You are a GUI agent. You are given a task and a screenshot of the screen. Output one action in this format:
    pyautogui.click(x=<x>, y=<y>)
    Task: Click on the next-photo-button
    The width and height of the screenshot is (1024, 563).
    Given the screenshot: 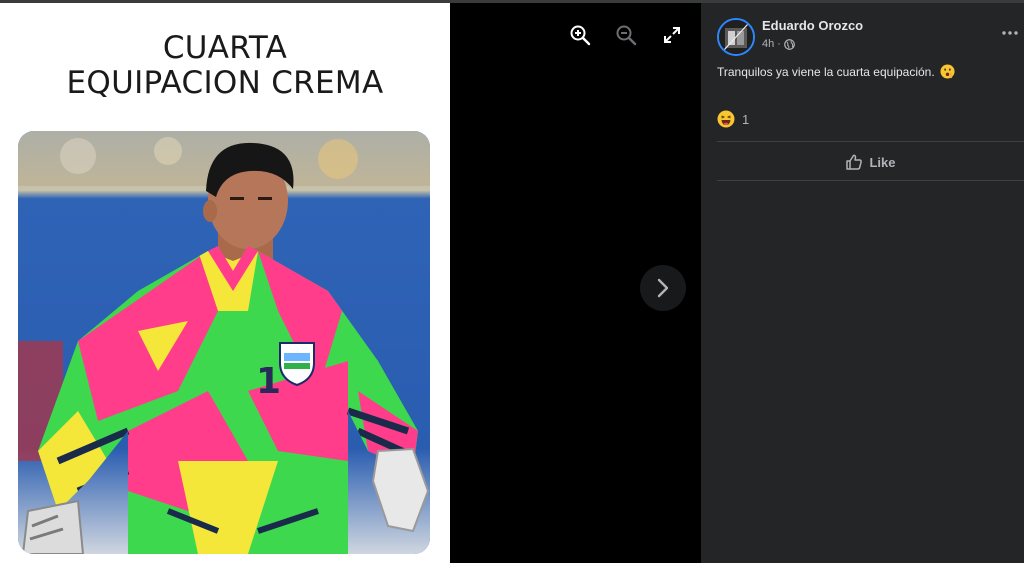 What is the action you would take?
    pyautogui.click(x=663, y=288)
    